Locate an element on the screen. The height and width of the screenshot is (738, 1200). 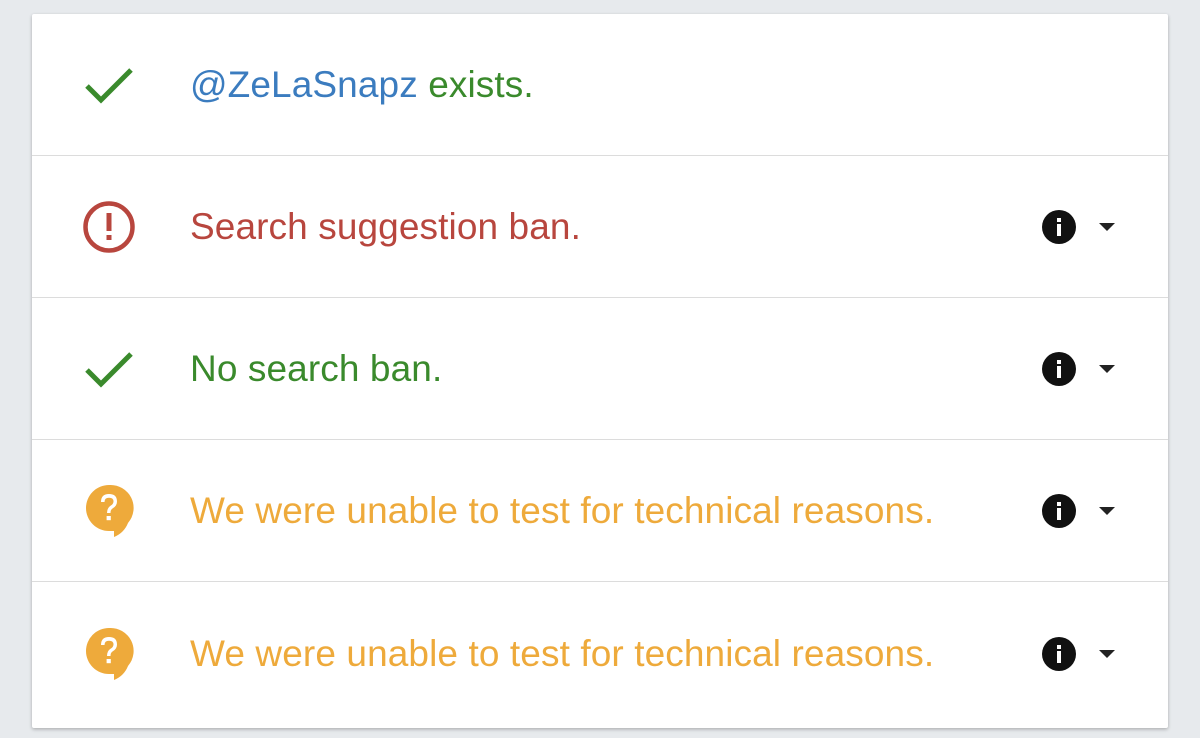
result-text: @ZeLaSnapz exists. is located at coordinates (362, 85).